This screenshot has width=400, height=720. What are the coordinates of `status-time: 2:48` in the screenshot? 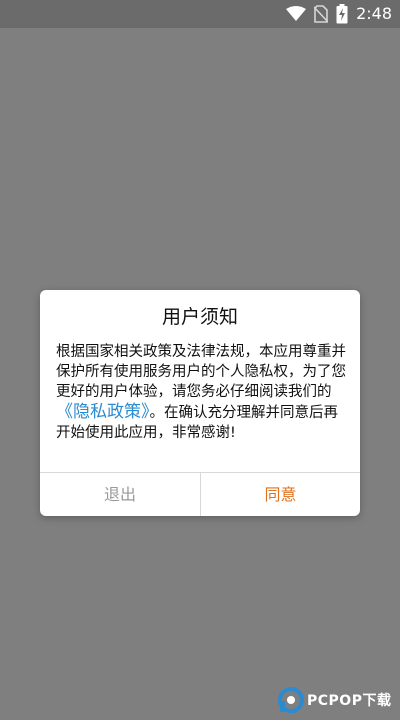 It's located at (374, 13).